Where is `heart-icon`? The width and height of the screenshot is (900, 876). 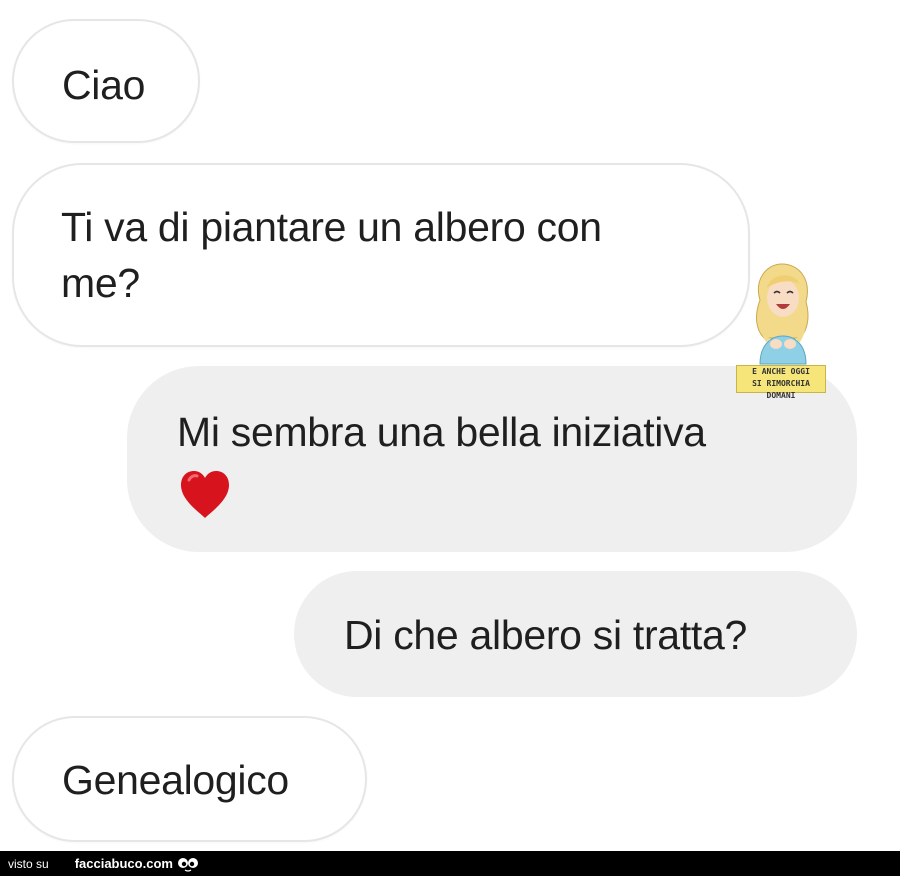
heart-icon is located at coordinates (205, 494).